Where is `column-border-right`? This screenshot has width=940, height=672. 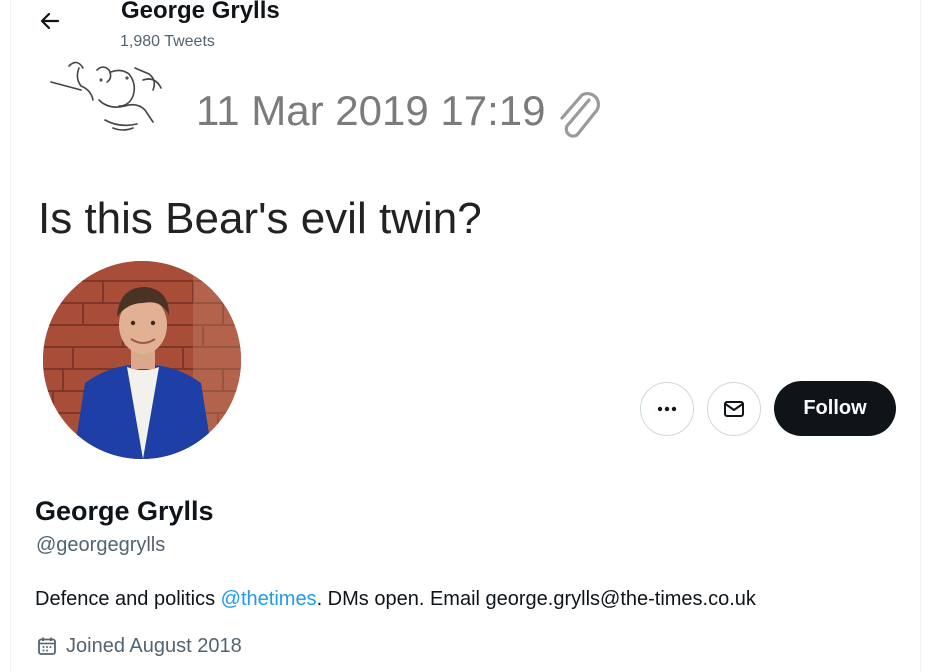 column-border-right is located at coordinates (920, 336).